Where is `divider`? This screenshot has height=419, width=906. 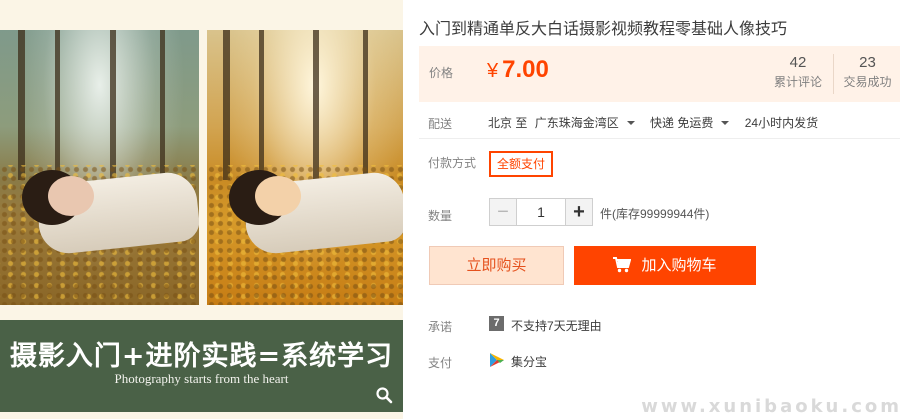
divider is located at coordinates (659, 138).